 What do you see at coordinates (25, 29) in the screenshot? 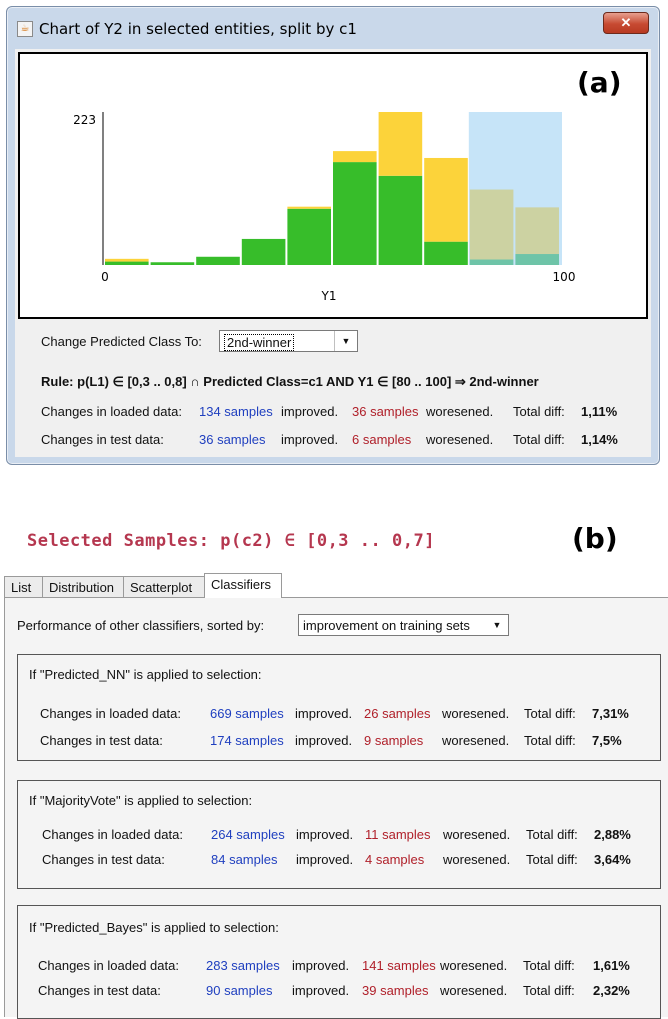
I see `java-app-icon: ☕` at bounding box center [25, 29].